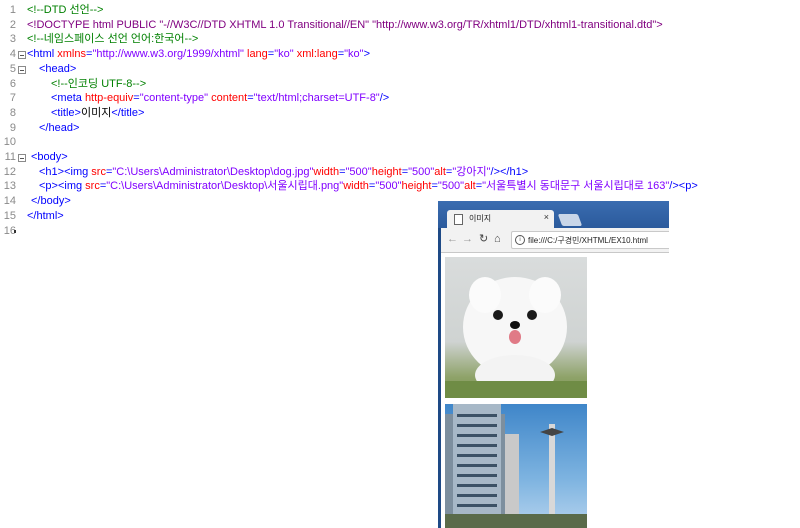 Image resolution: width=800 pixels, height=528 pixels. I want to click on code-token: /></h1>, so click(509, 171).